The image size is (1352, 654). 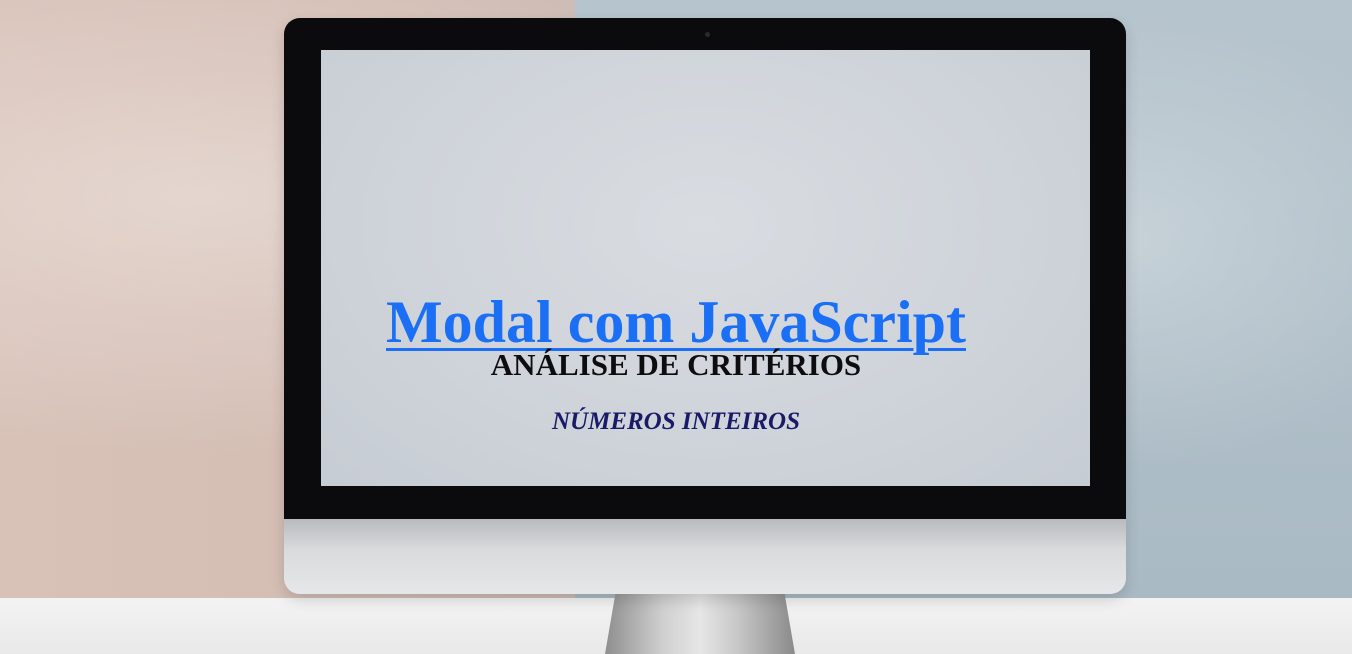 What do you see at coordinates (676, 421) in the screenshot?
I see `page-tagline: NÚMEROS INTEIROS` at bounding box center [676, 421].